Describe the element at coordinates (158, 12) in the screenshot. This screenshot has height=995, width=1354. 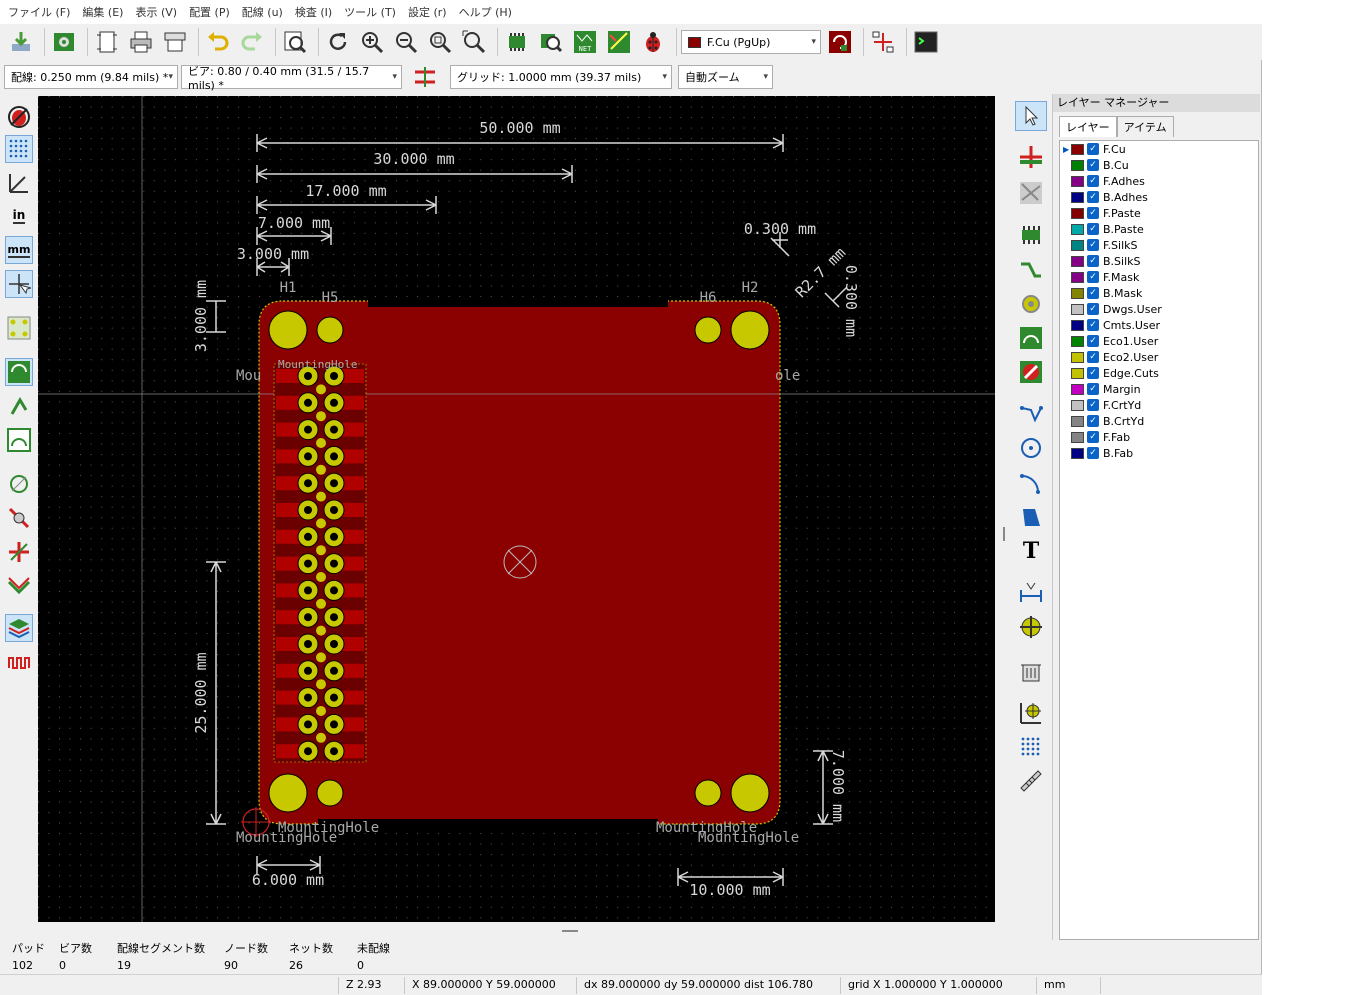
I see `menu-view: 表示 (V)` at that location.